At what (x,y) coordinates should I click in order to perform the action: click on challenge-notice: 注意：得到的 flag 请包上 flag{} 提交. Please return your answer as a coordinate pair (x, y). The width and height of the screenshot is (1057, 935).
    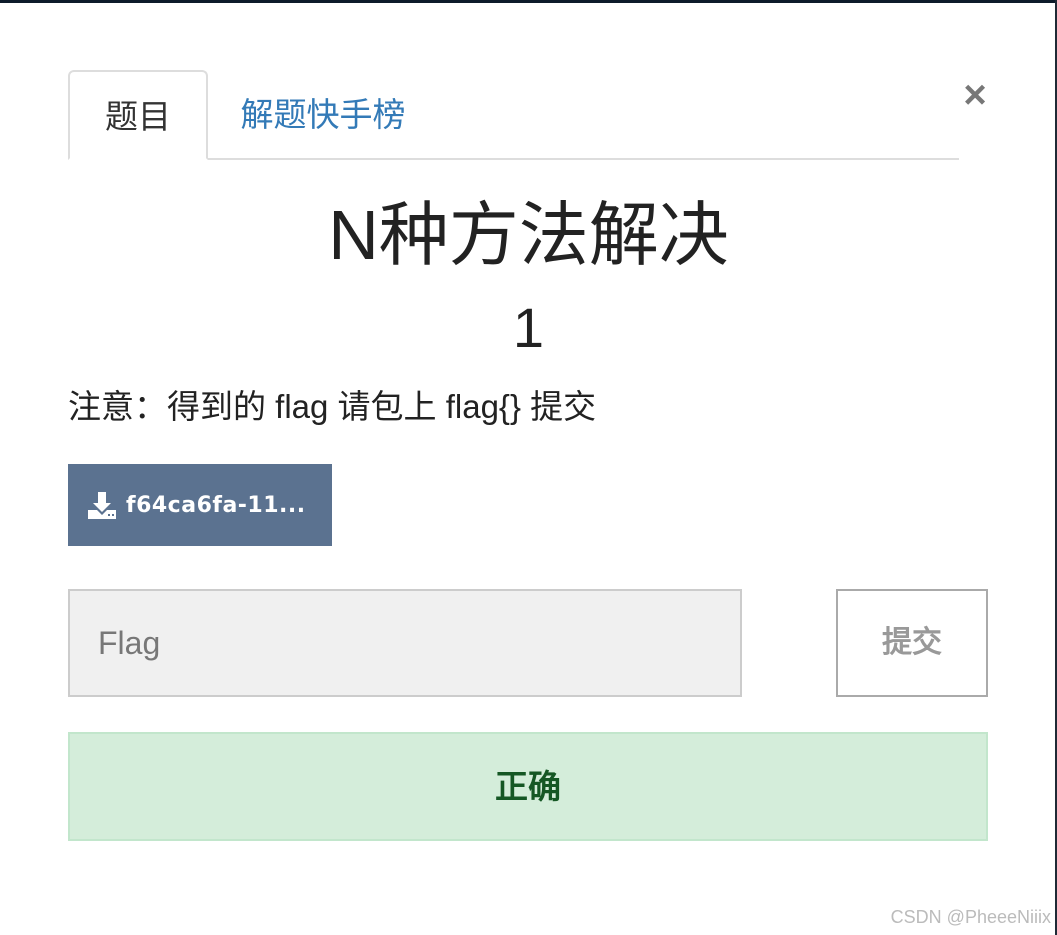
    Looking at the image, I should click on (332, 406).